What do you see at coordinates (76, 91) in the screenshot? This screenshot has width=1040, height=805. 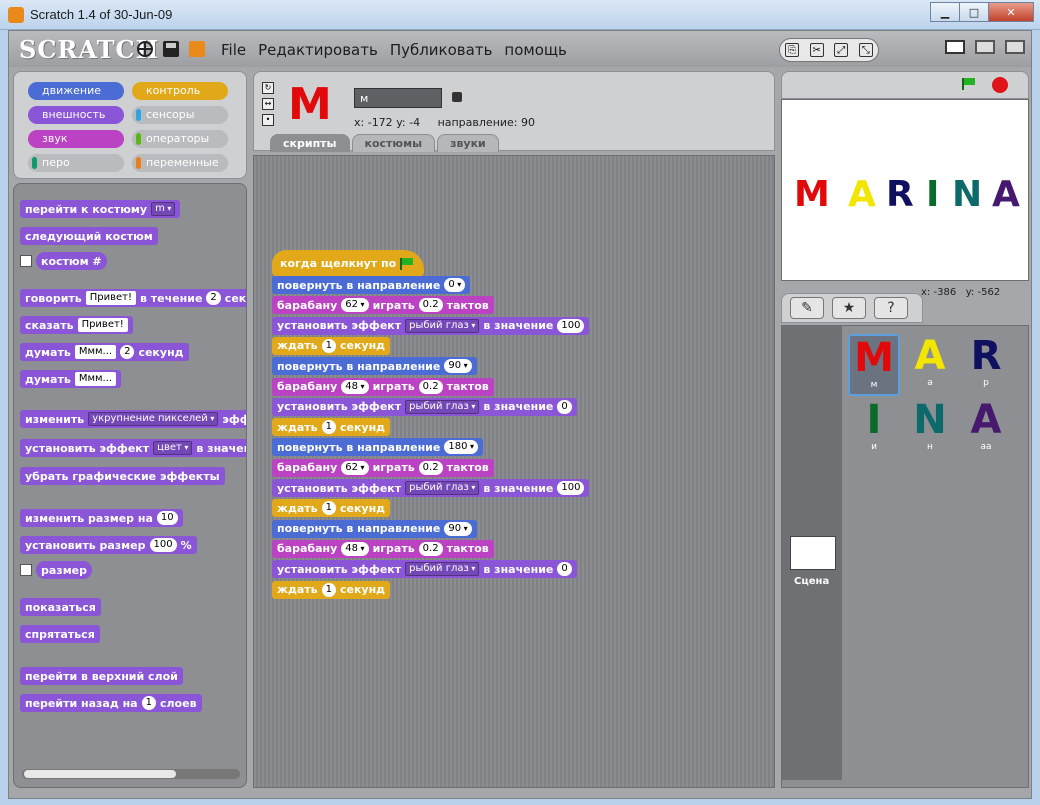 I see `category-motion: движение` at bounding box center [76, 91].